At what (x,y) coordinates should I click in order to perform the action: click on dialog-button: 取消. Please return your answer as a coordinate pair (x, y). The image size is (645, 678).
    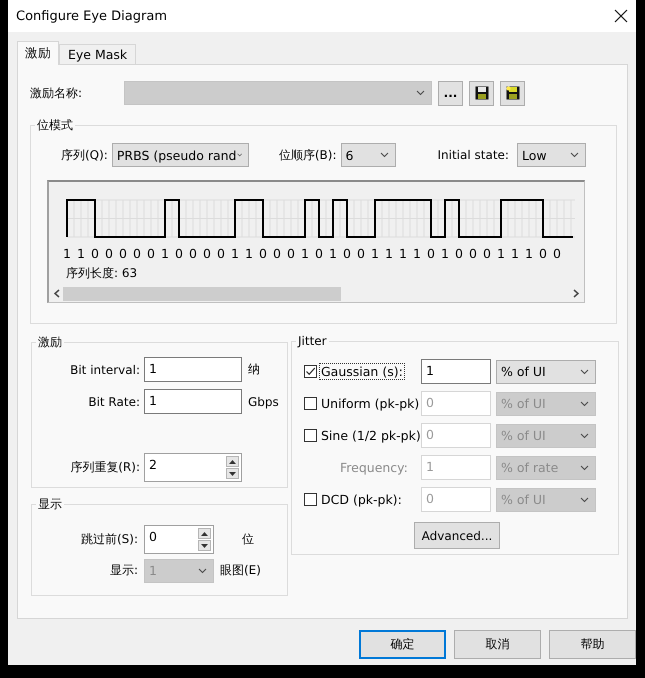
    Looking at the image, I should click on (497, 644).